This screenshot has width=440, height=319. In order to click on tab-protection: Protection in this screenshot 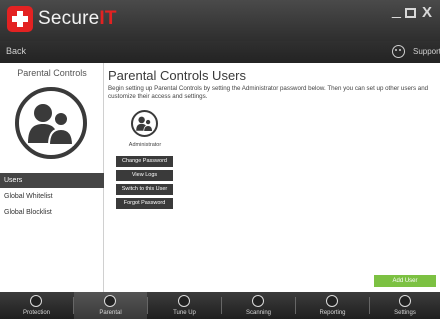, I will do `click(36, 305)`.